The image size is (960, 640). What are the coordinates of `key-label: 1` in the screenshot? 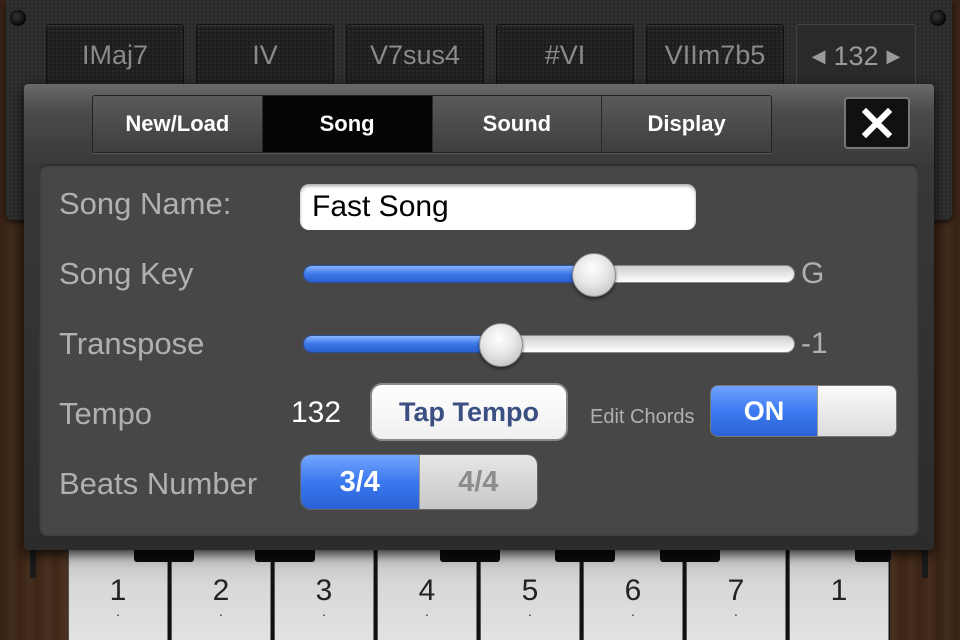 It's located at (839, 590).